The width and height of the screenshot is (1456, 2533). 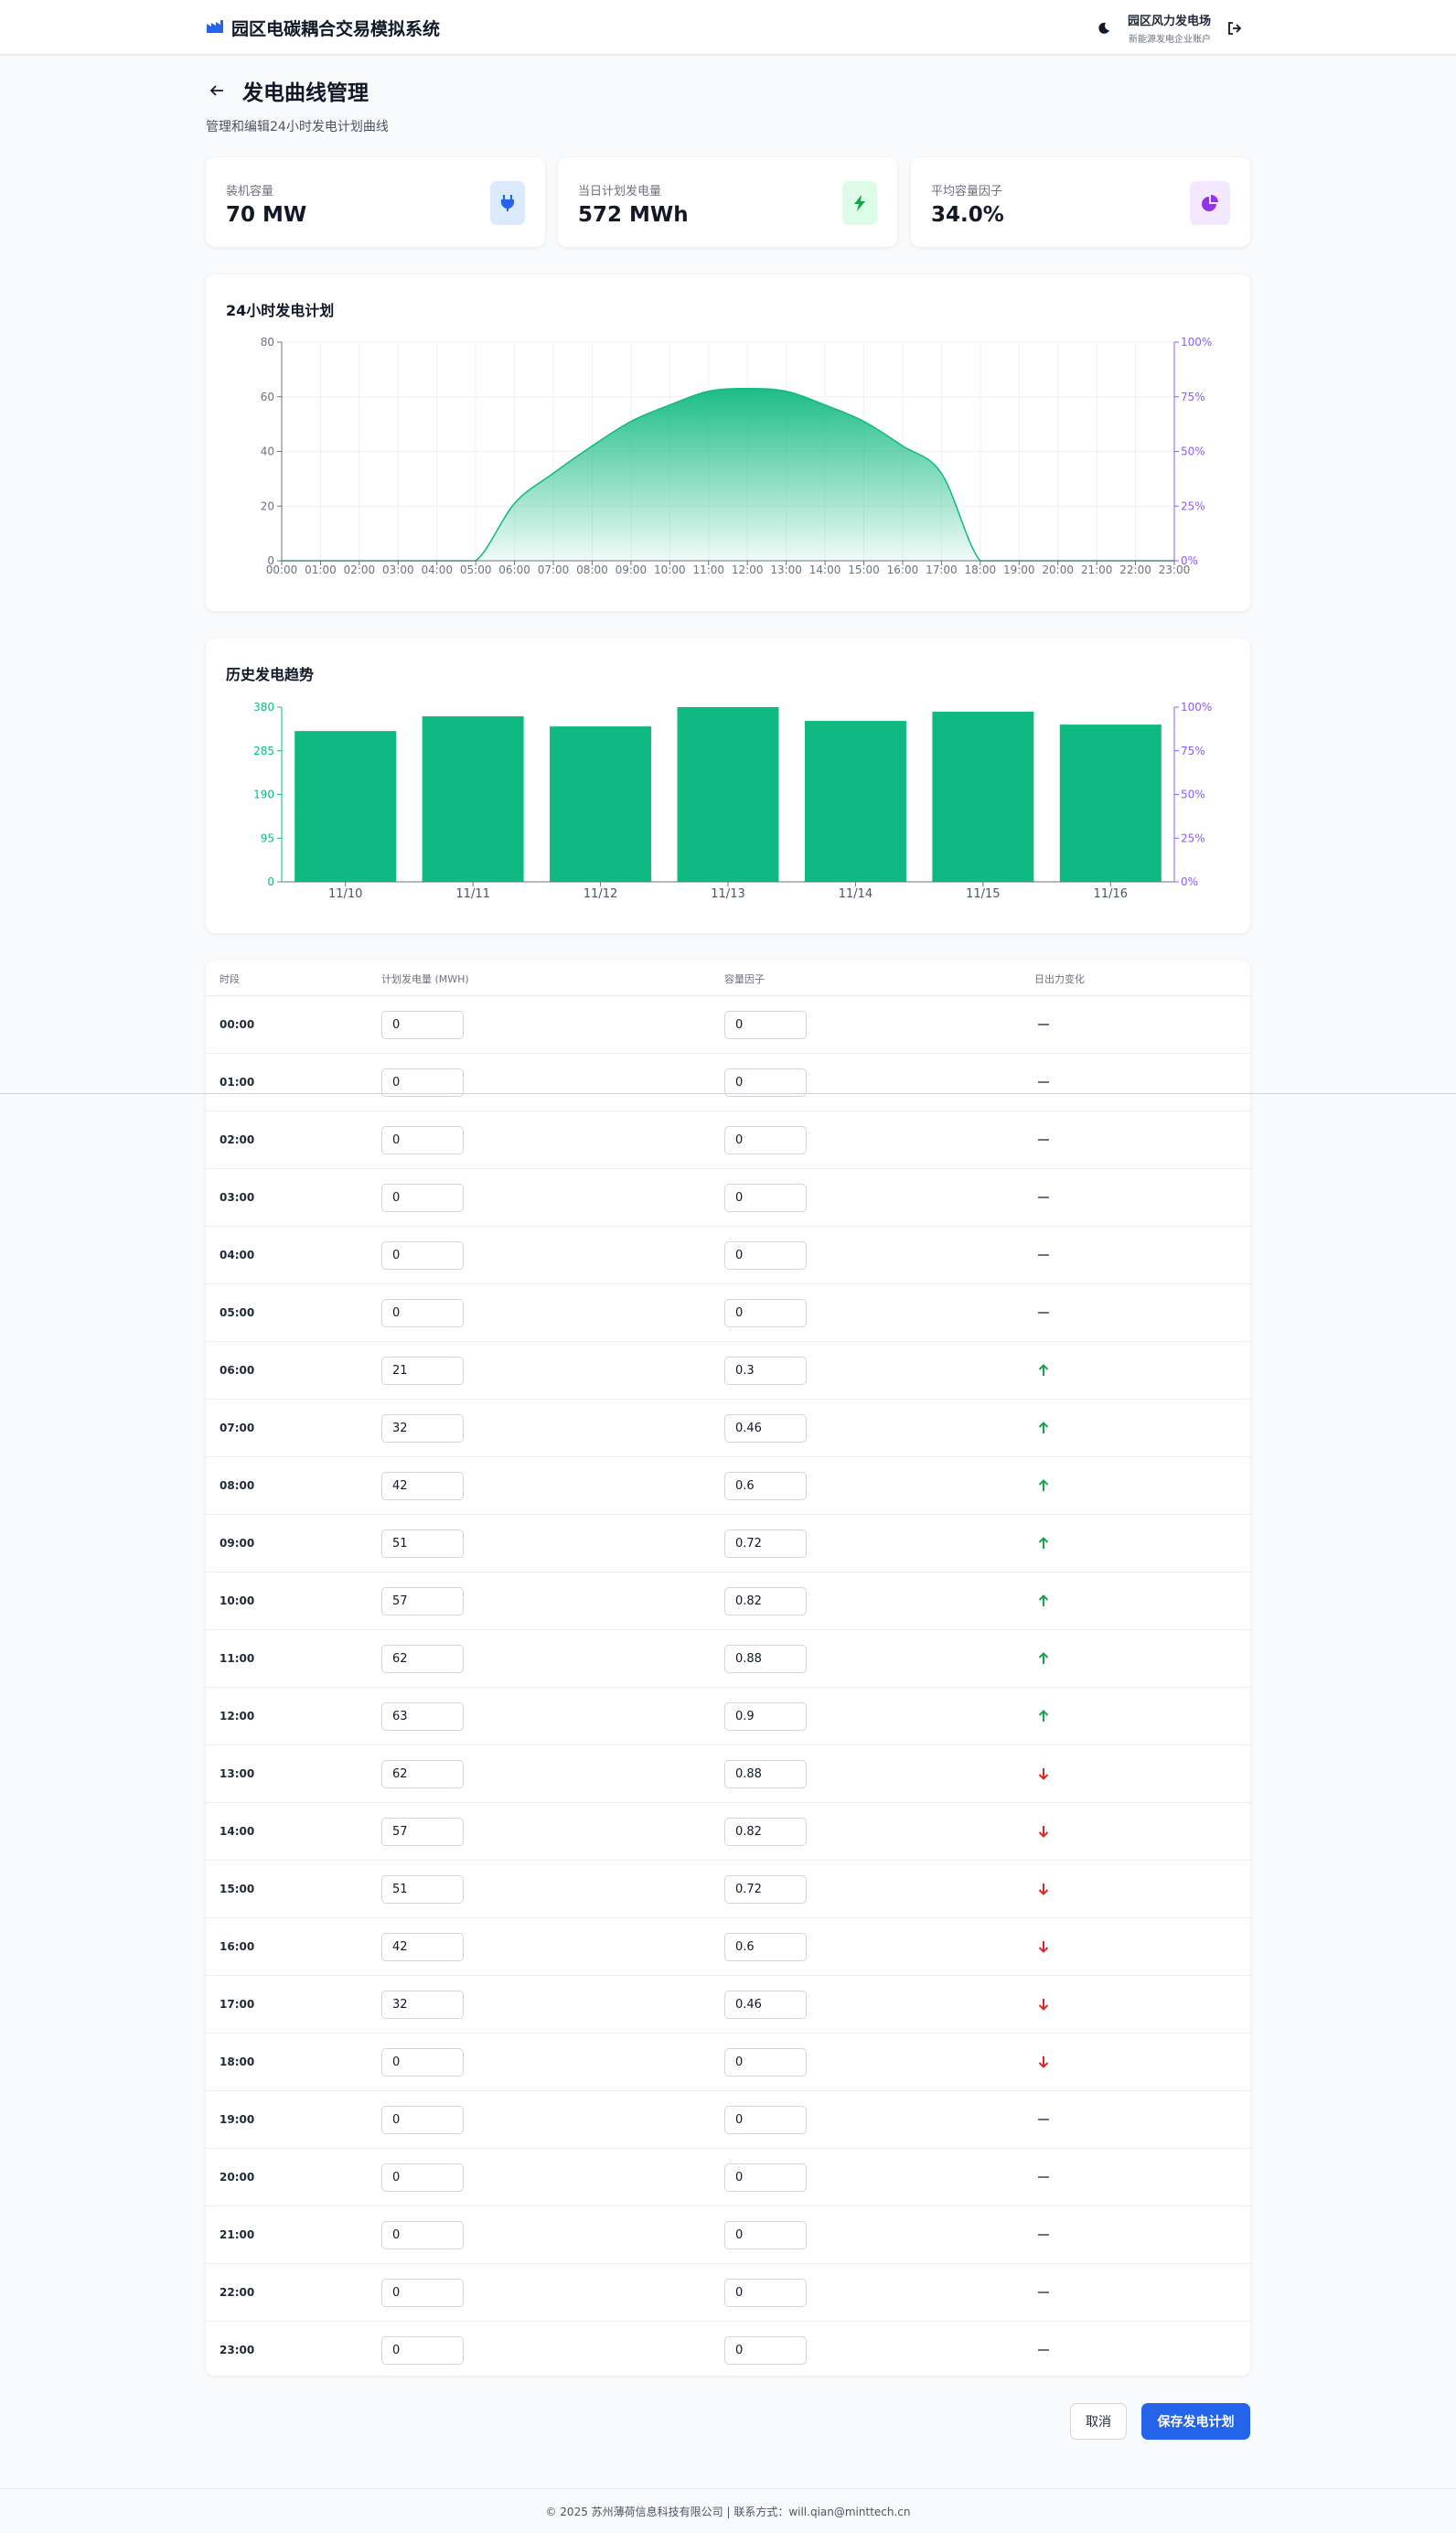 I want to click on time-cell: 21:00, so click(x=237, y=2234).